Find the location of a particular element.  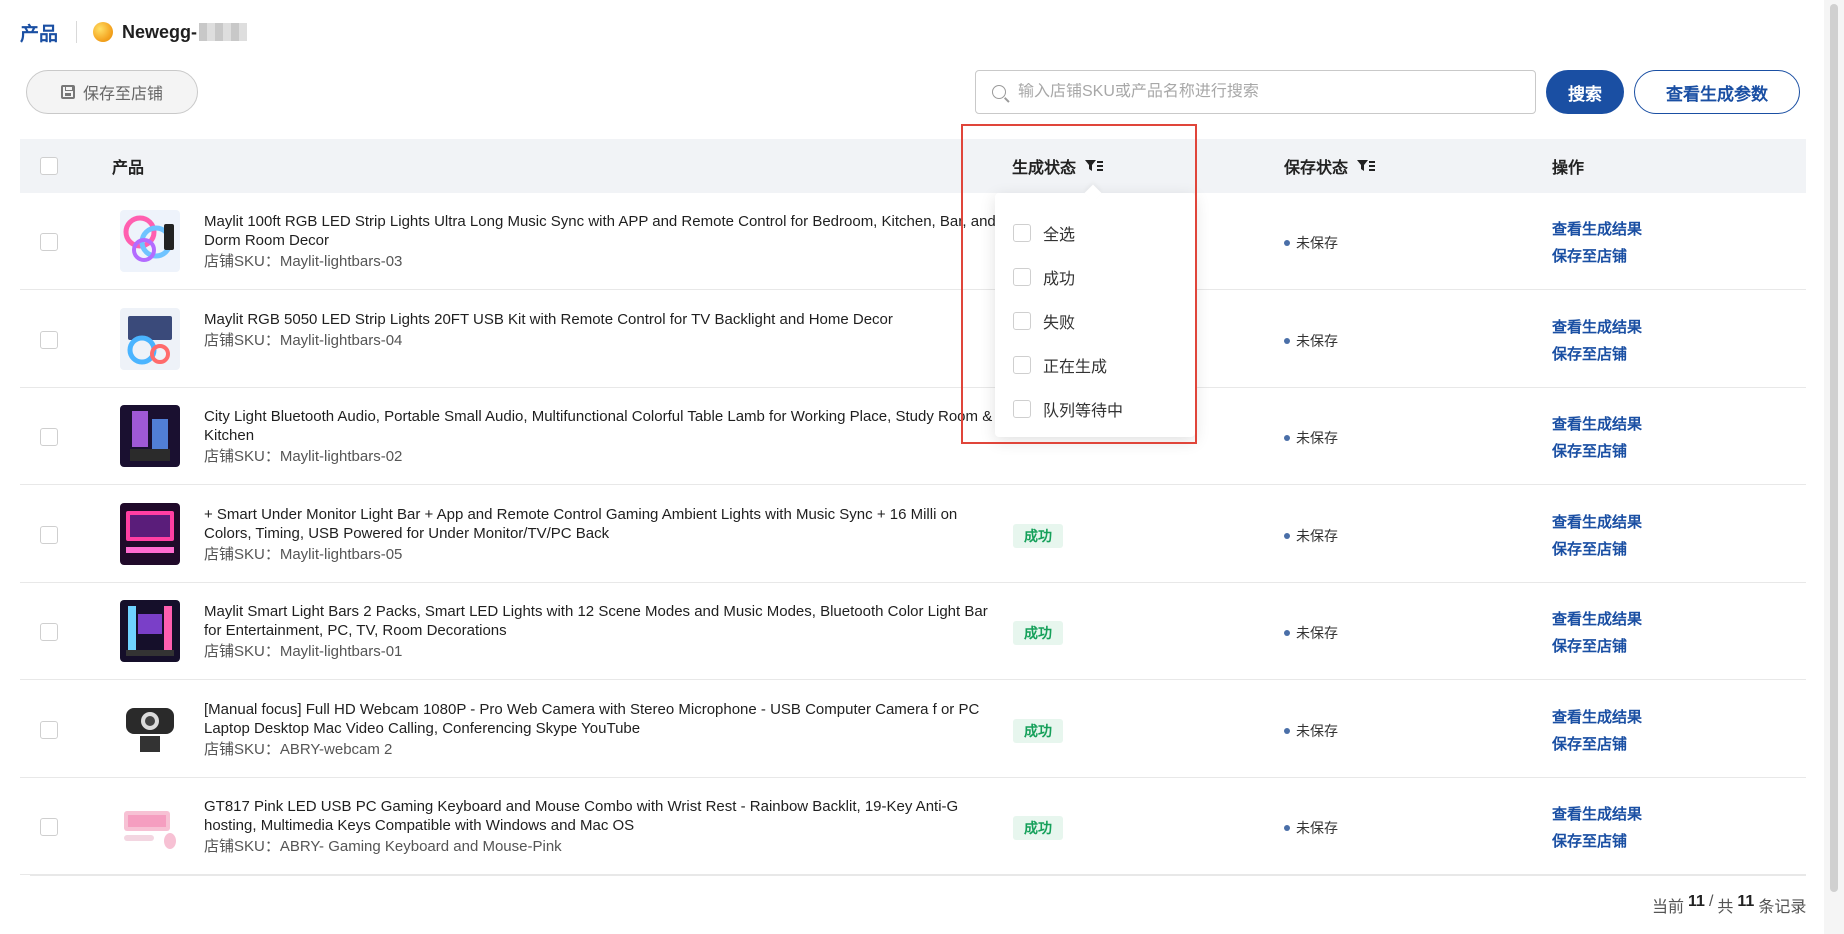

table-bottom-divider is located at coordinates (918, 875).